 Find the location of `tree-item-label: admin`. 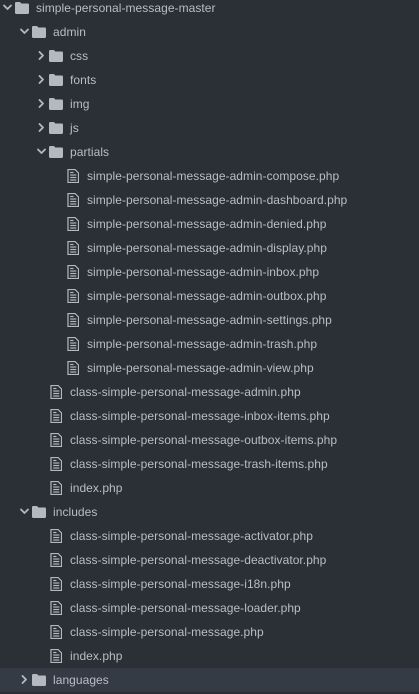

tree-item-label: admin is located at coordinates (69, 32).